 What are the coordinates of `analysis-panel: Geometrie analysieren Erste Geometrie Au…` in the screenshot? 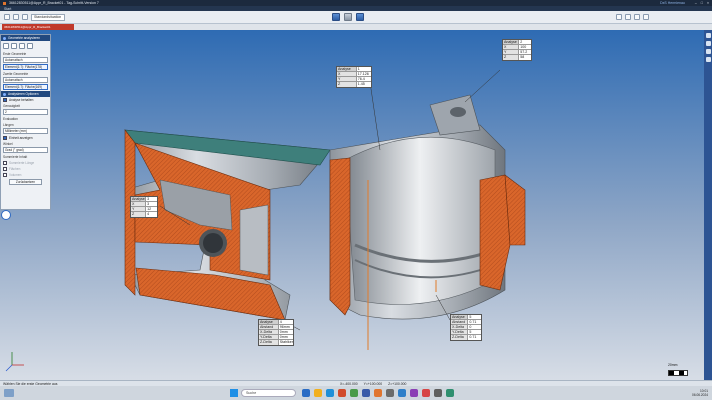 It's located at (25, 122).